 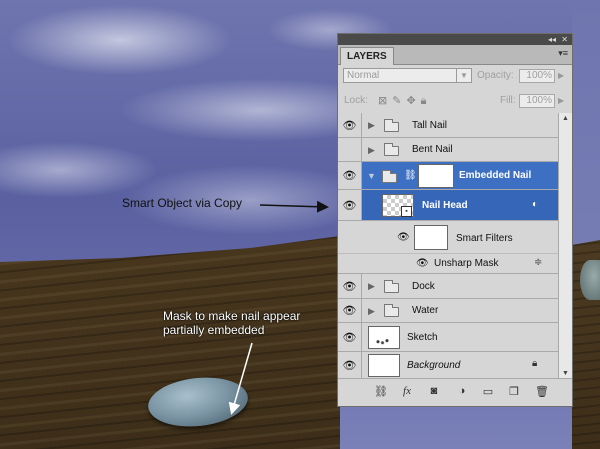 What do you see at coordinates (350, 149) in the screenshot?
I see `eye-icon` at bounding box center [350, 149].